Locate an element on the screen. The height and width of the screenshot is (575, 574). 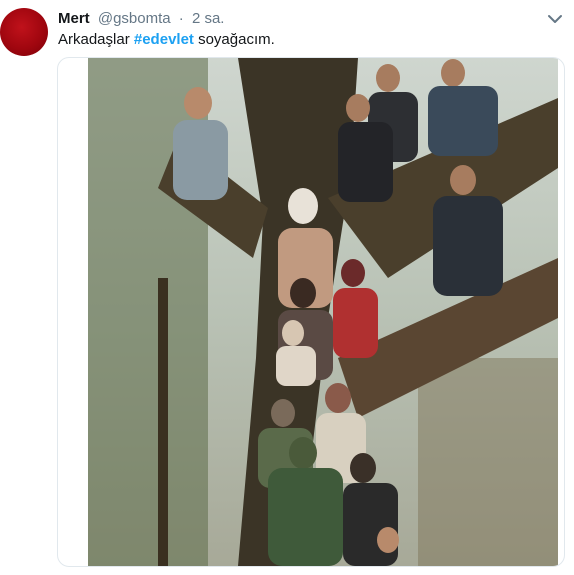
chevron-down-icon is located at coordinates (555, 19).